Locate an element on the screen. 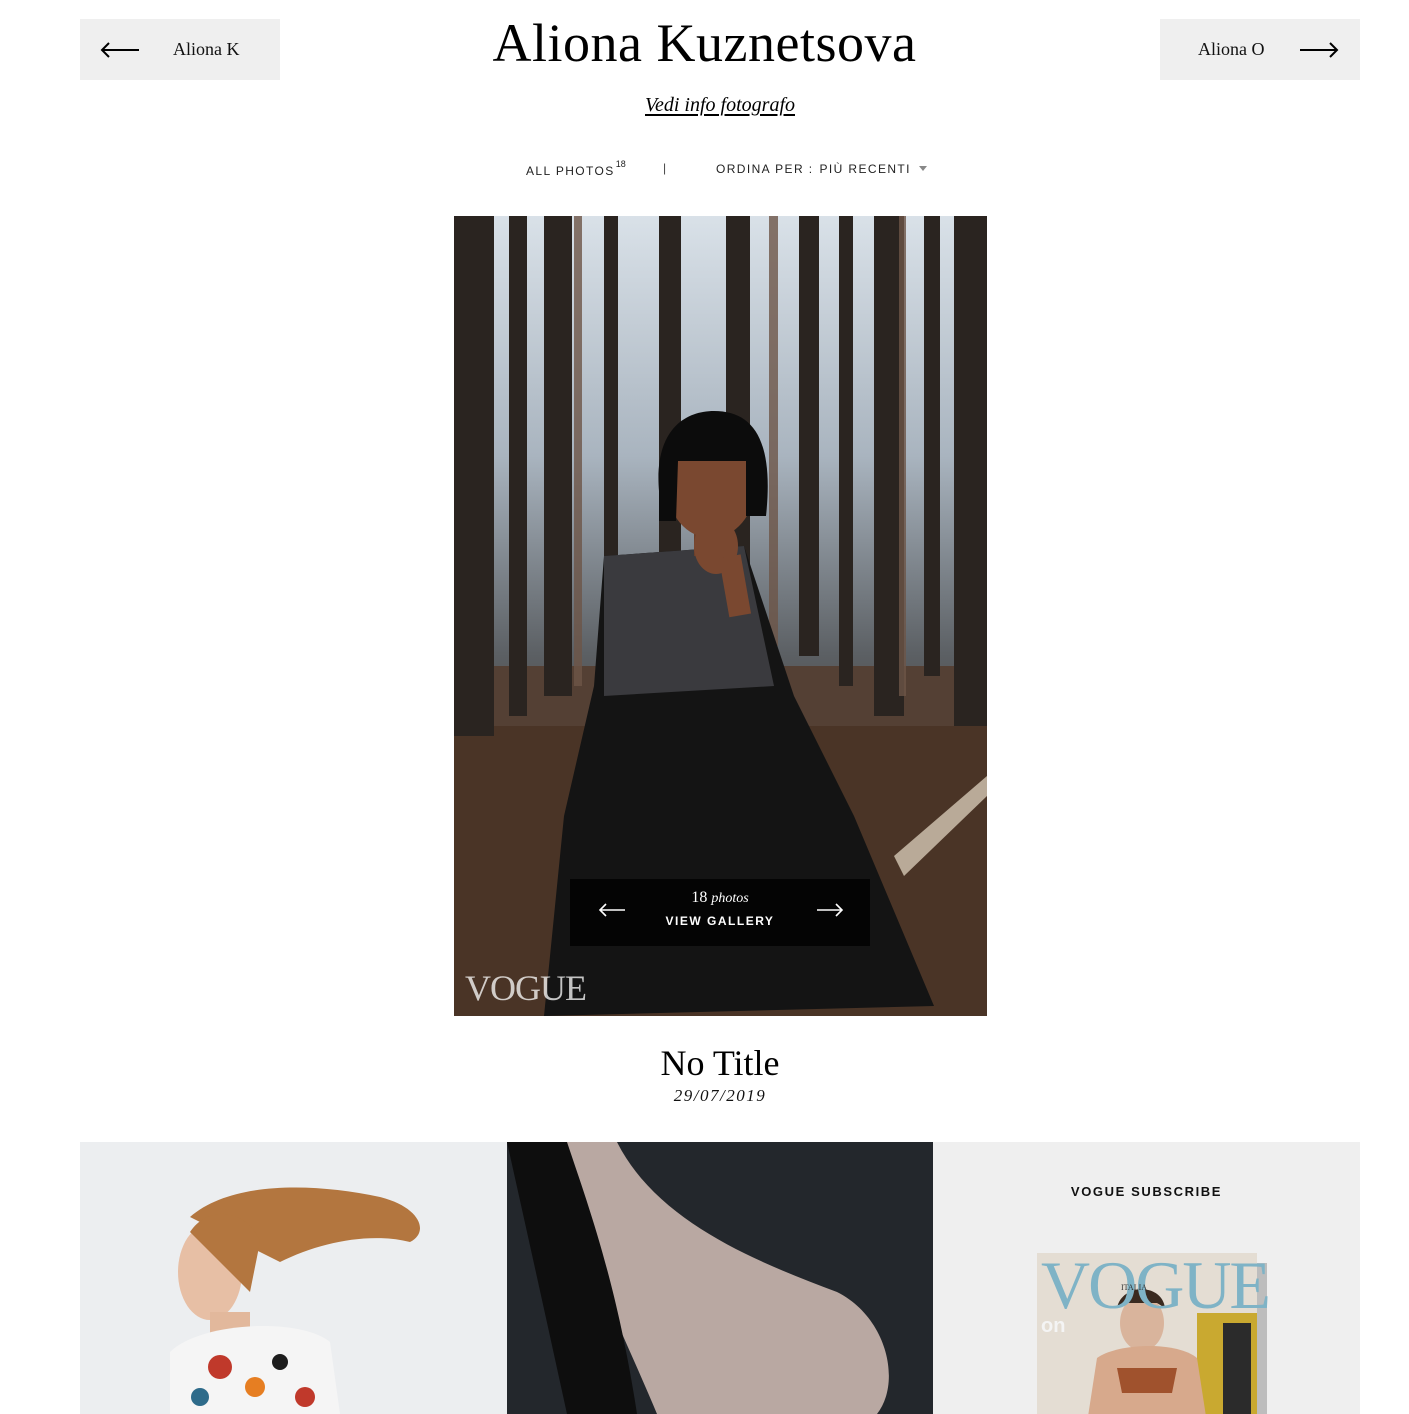 This screenshot has width=1409, height=1414. photographer-info-link: Vedi info fotografo is located at coordinates (704, 105).